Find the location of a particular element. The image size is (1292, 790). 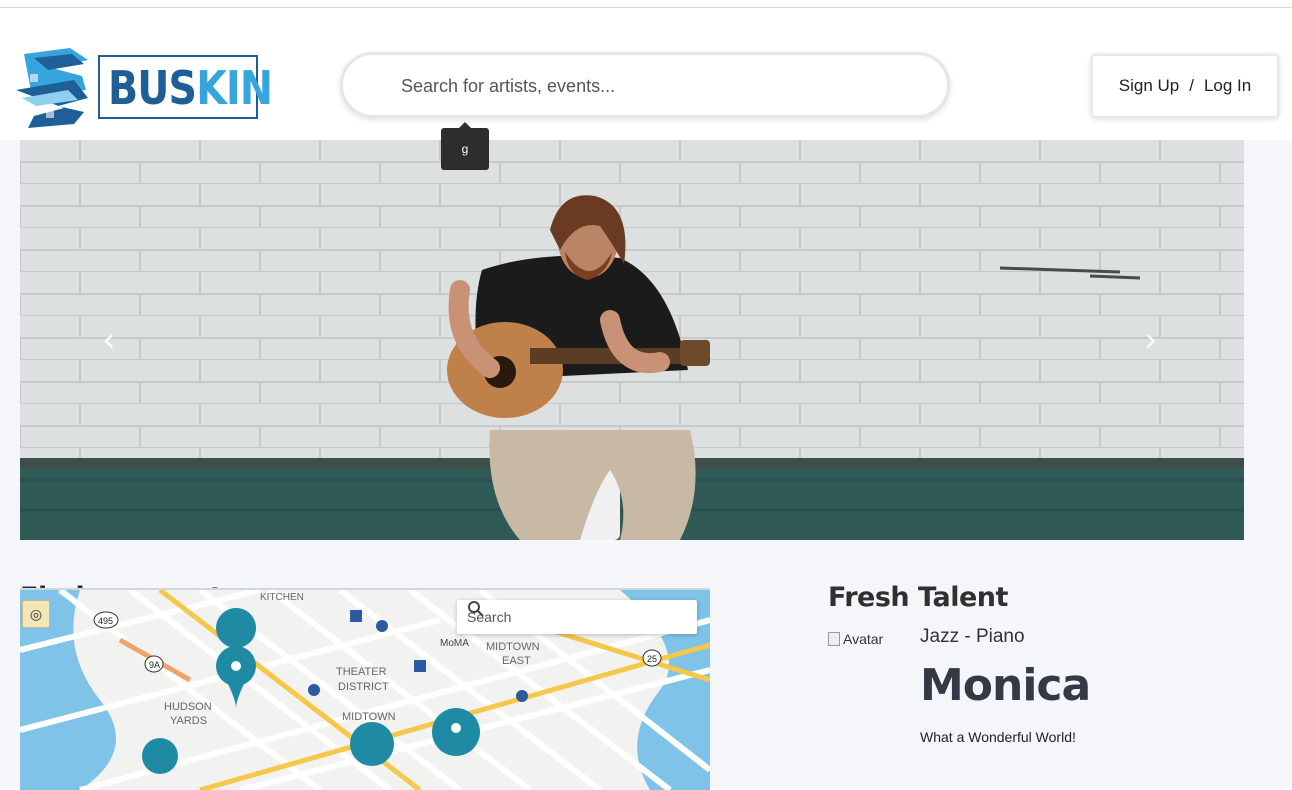

fresh-talent-title: Fresh Talent is located at coordinates (918, 597).